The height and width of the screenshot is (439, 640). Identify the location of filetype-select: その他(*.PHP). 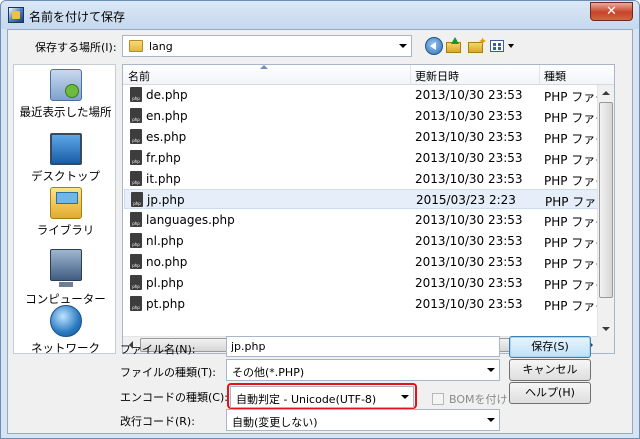
(363, 370).